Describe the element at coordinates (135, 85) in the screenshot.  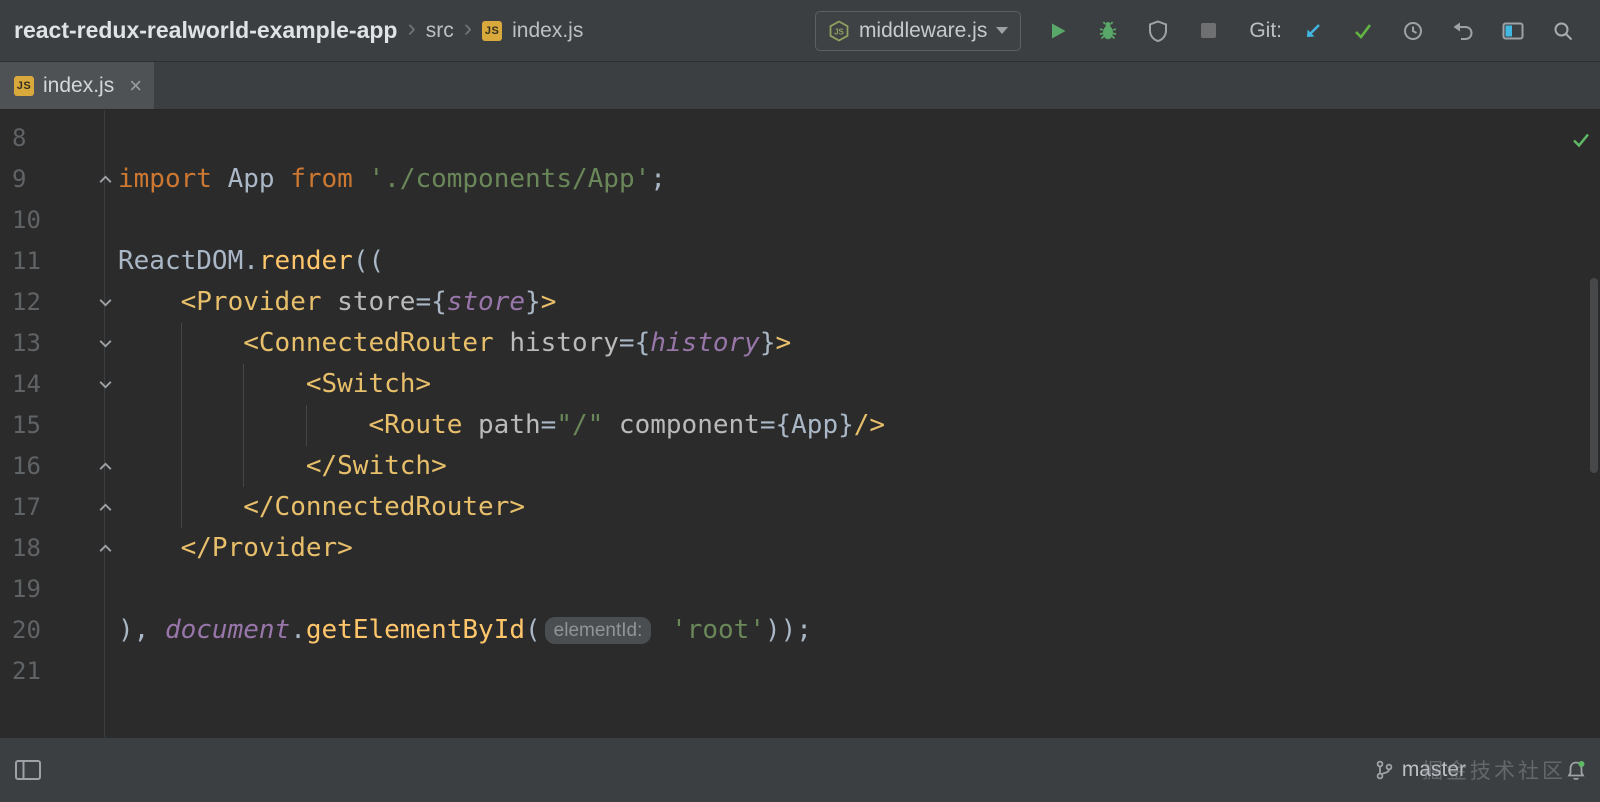
I see `tab-close-icon: ×` at that location.